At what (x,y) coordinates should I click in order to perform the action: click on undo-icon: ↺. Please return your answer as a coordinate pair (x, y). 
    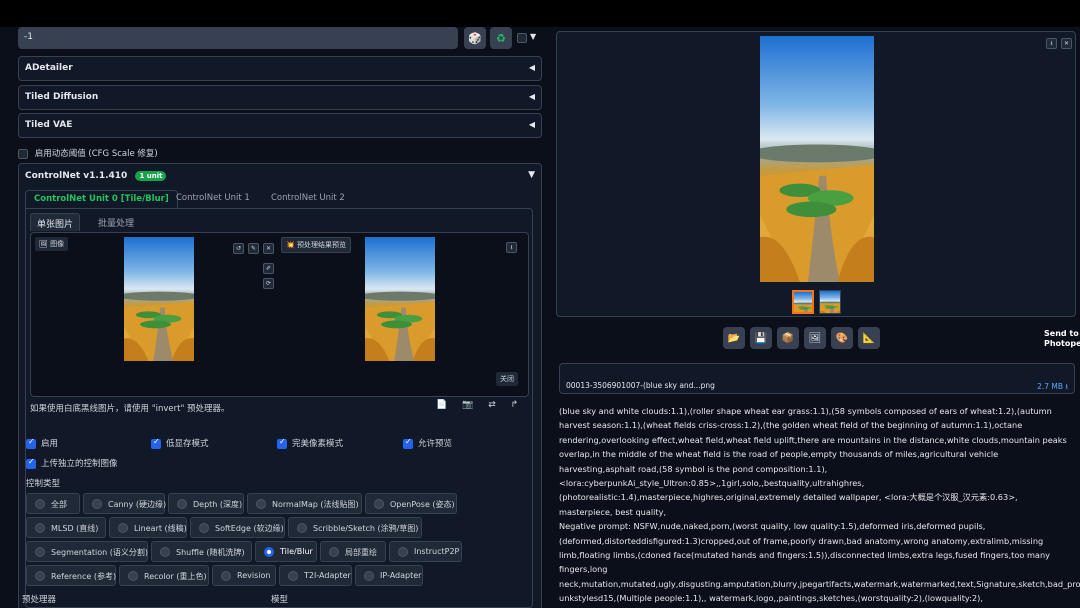
    Looking at the image, I should click on (238, 248).